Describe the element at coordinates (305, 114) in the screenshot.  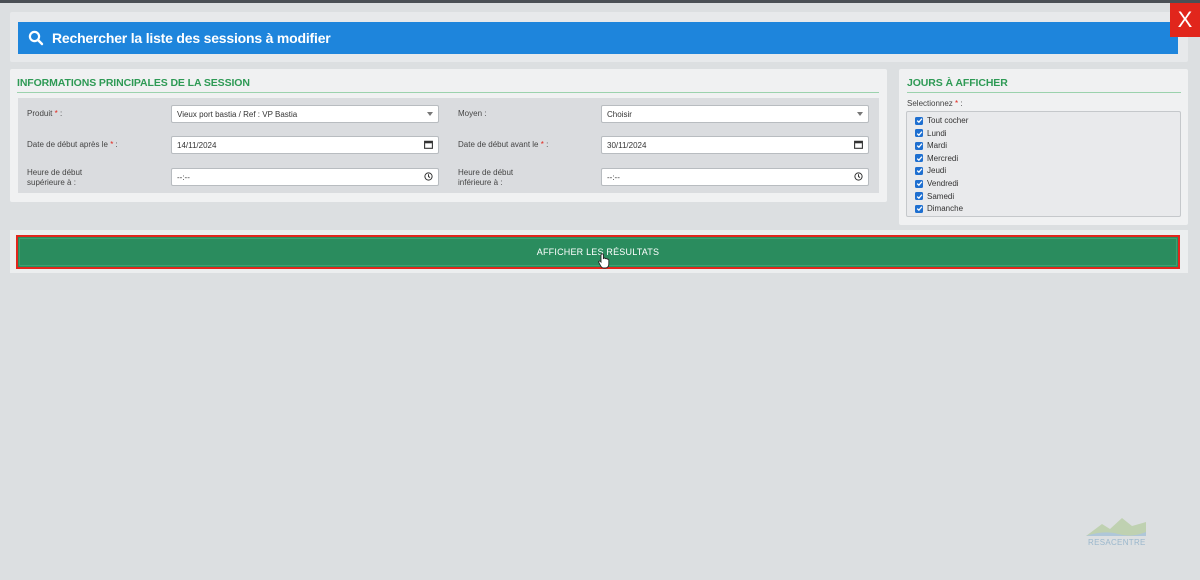
I see `produit-select: Vieux port bastia / Ref : VP Bastia` at that location.